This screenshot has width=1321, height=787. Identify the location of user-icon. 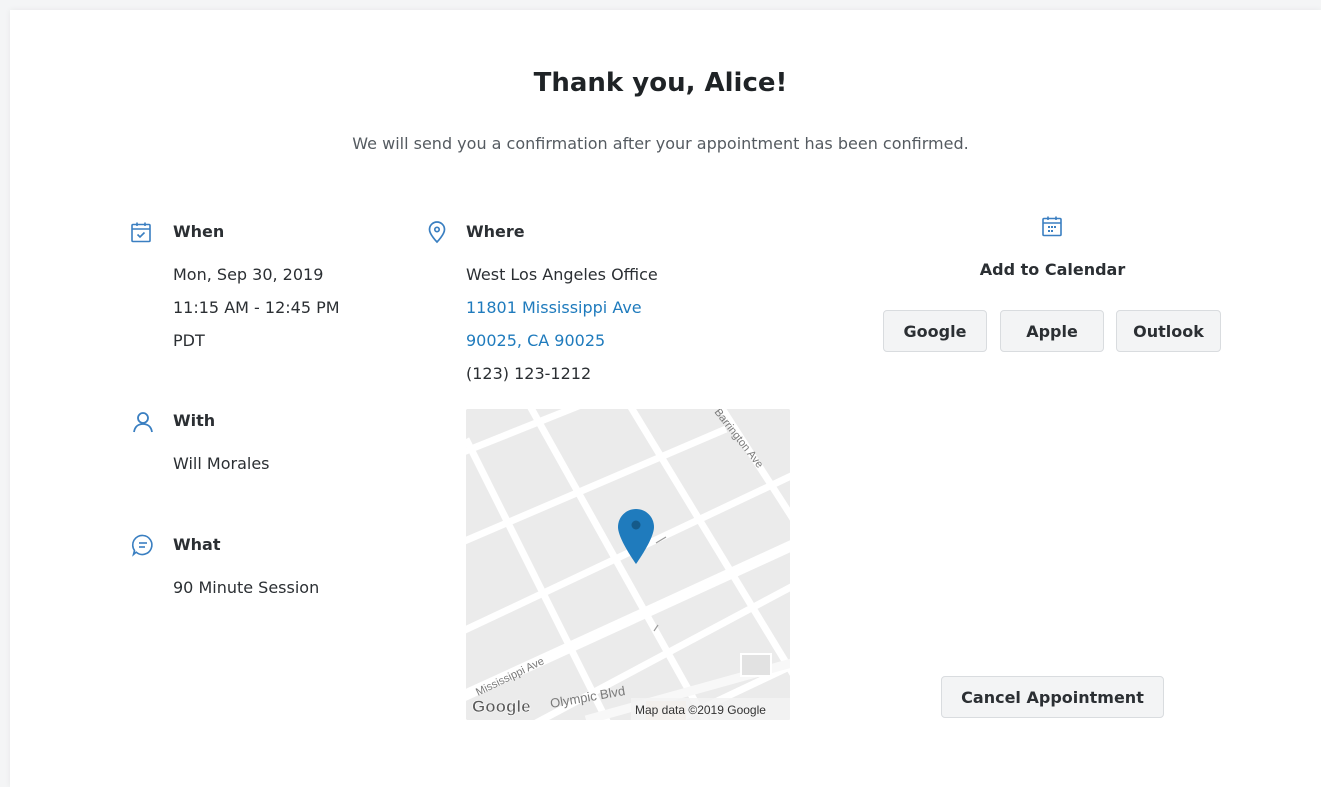
(143, 422).